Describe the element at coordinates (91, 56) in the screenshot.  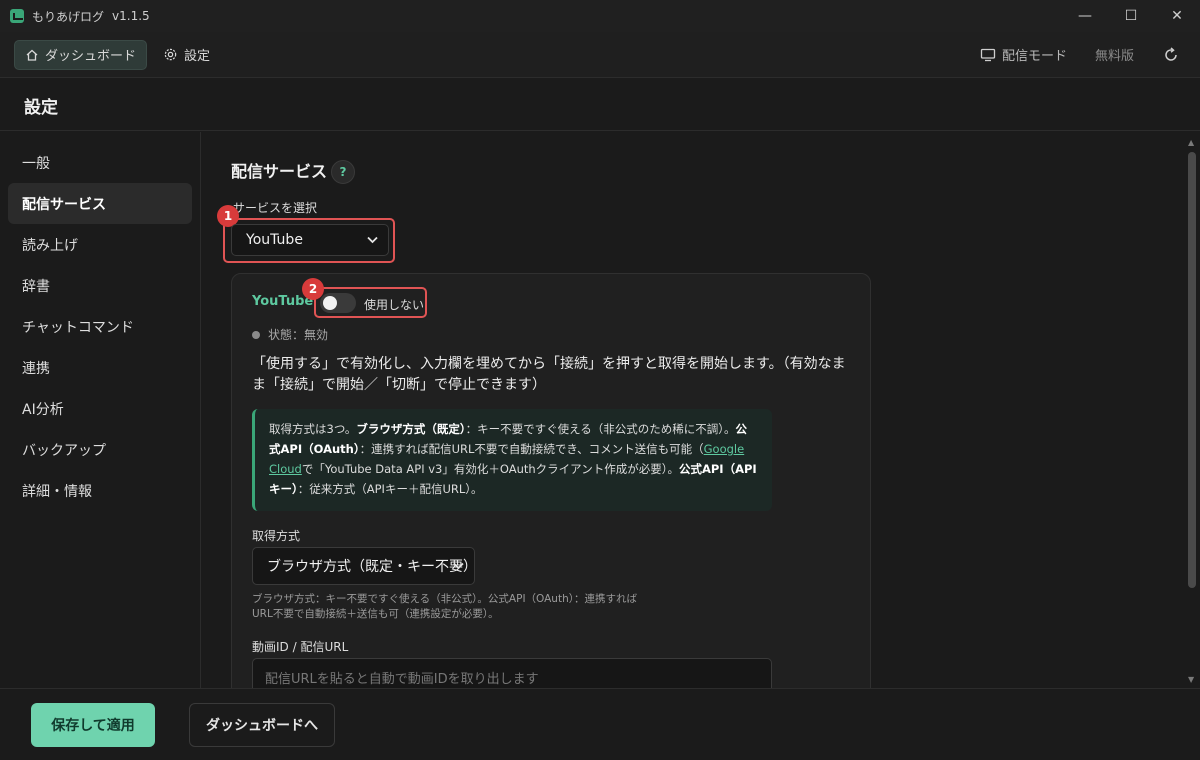
I see `nav-dashboard-label: ダッシュボード` at that location.